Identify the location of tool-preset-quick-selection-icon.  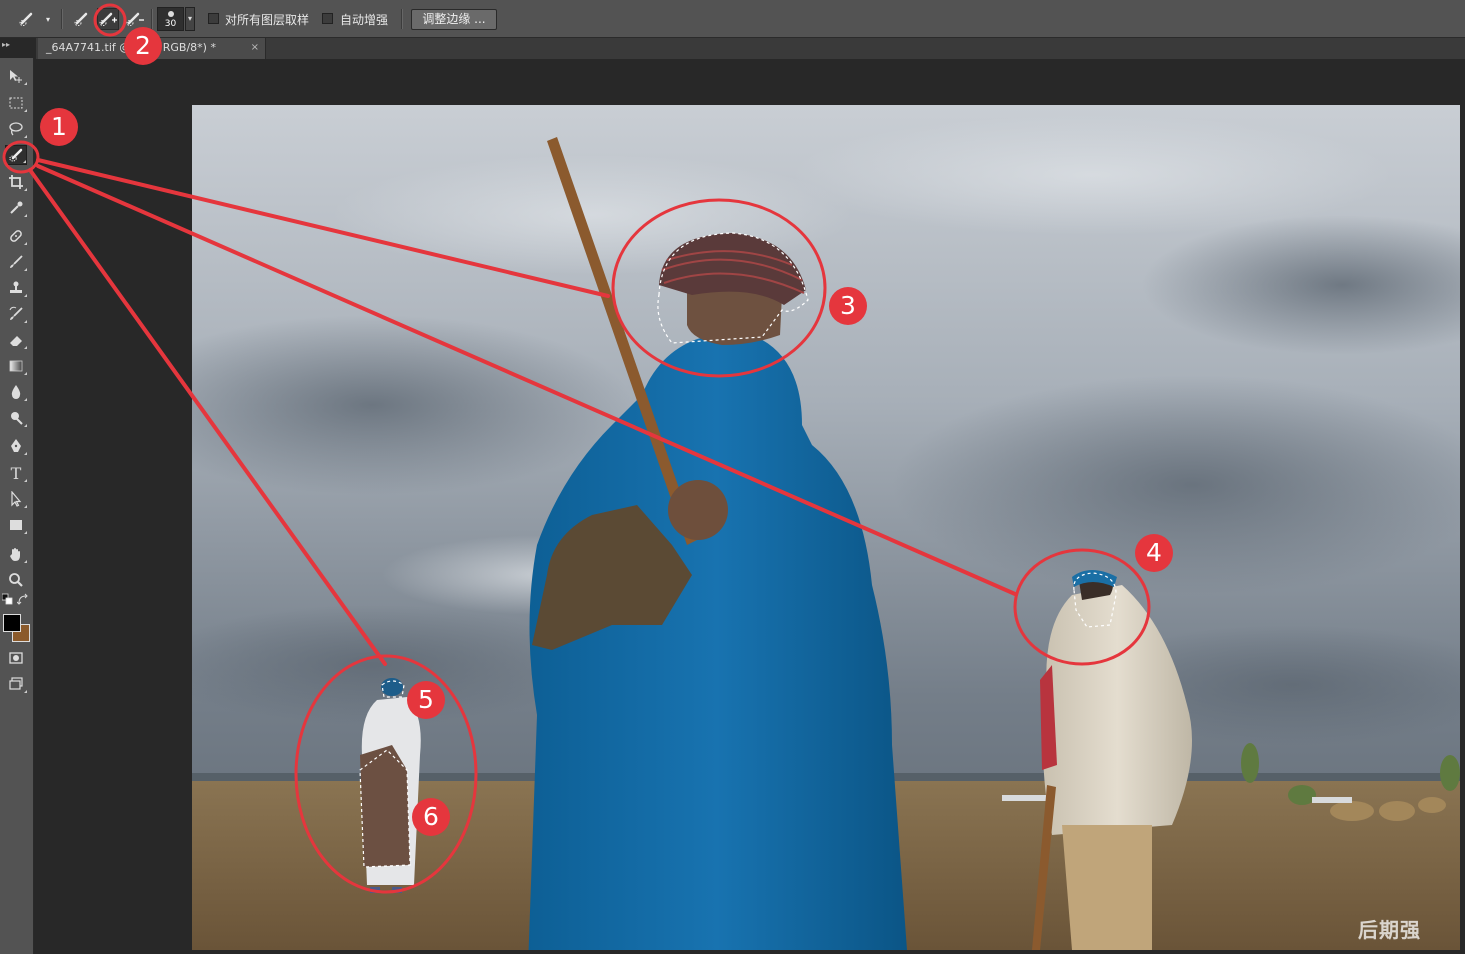
(29, 19).